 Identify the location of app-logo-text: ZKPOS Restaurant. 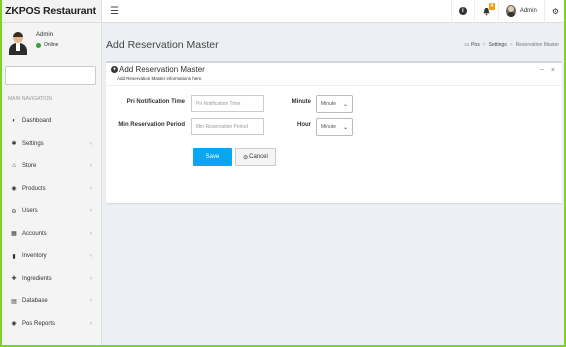
(50, 11).